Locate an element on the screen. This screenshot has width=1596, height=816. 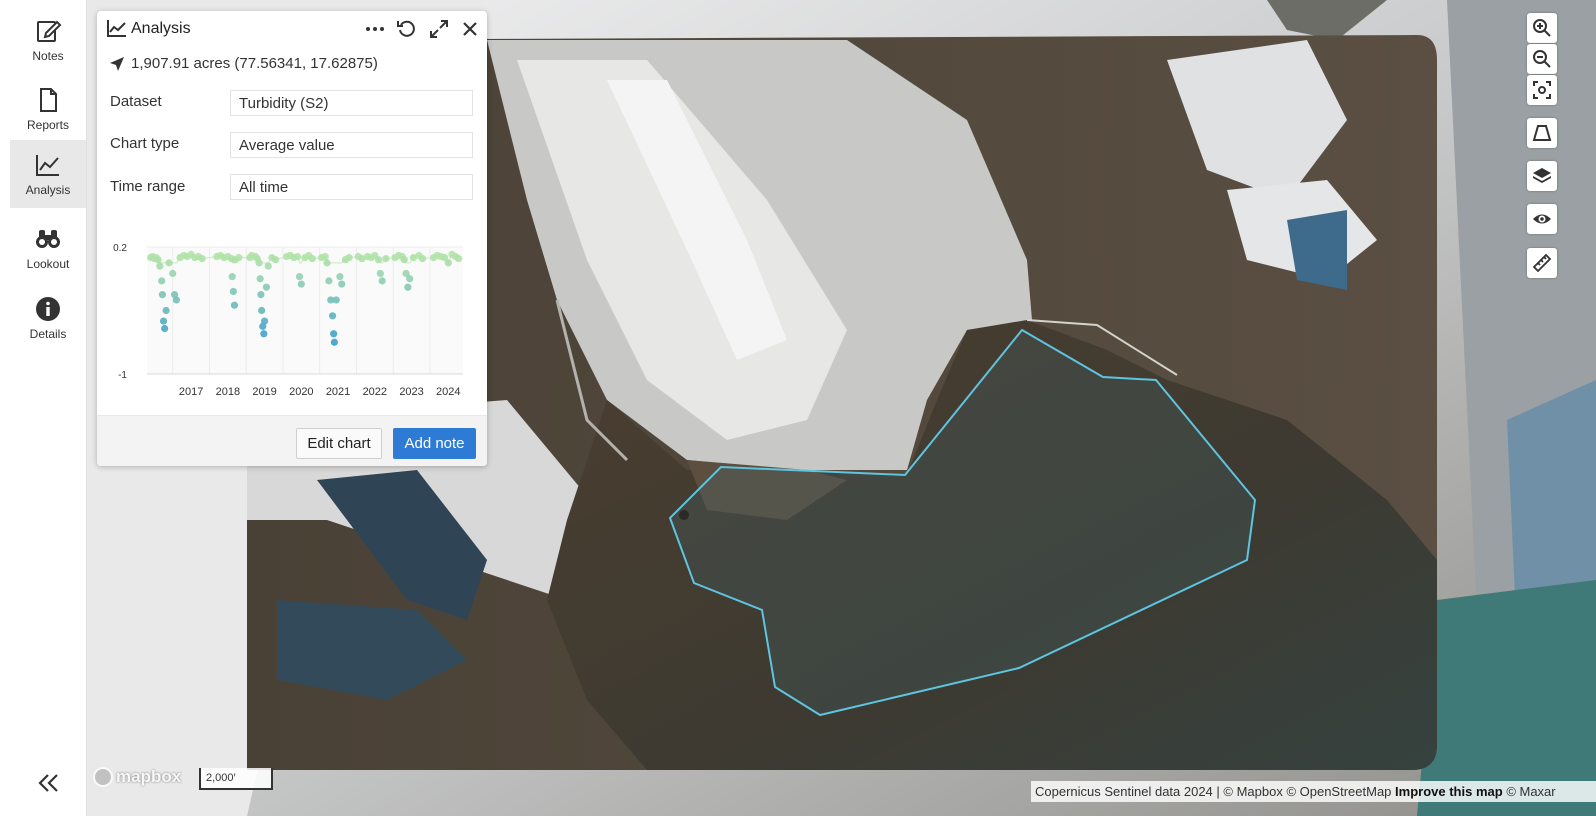
measure-button is located at coordinates (1542, 263).